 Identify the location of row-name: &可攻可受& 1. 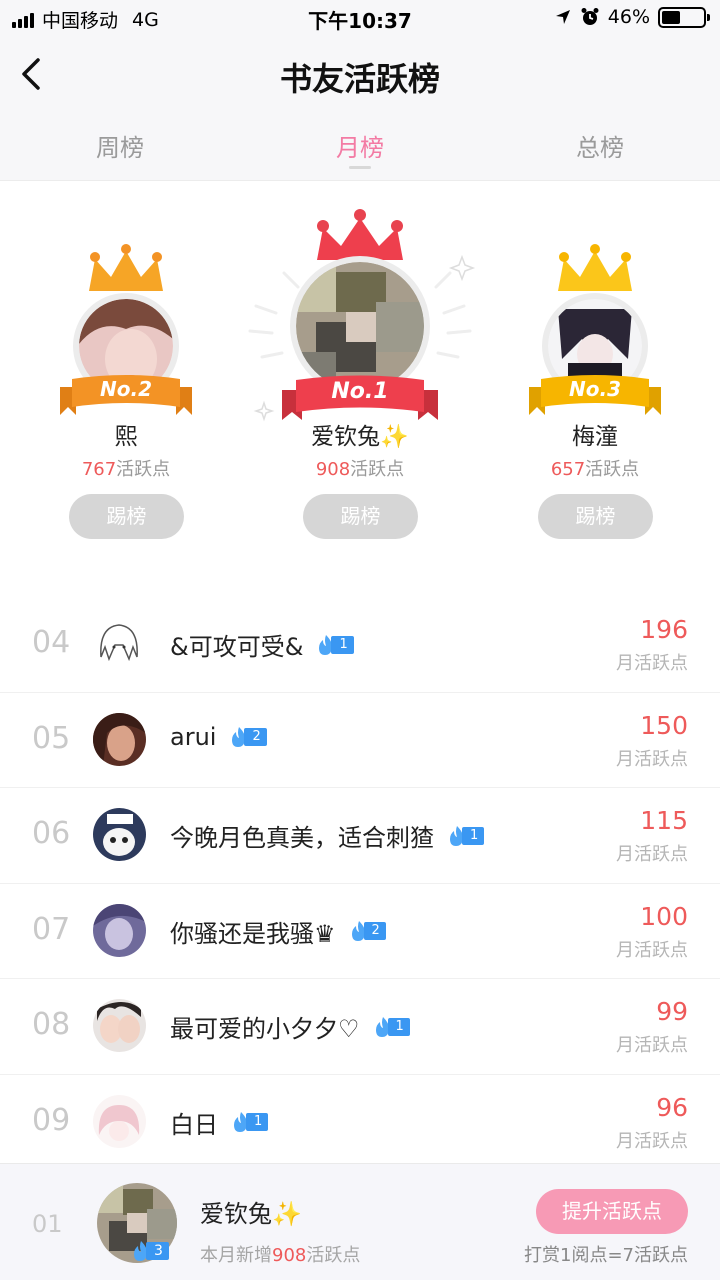
(262, 644).